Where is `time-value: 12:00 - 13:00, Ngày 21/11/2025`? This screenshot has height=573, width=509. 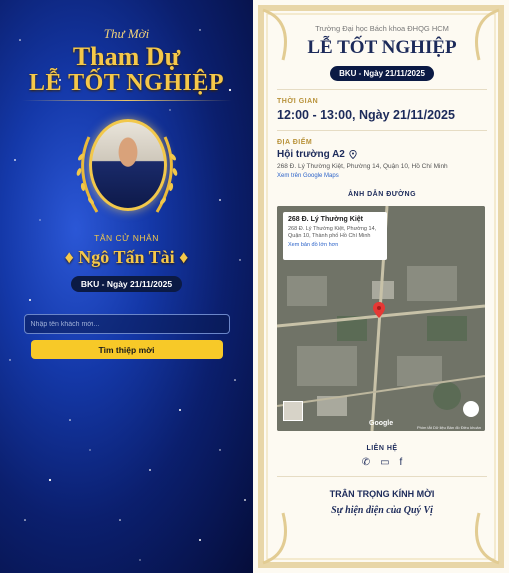 time-value: 12:00 - 13:00, Ngày 21/11/2025 is located at coordinates (366, 115).